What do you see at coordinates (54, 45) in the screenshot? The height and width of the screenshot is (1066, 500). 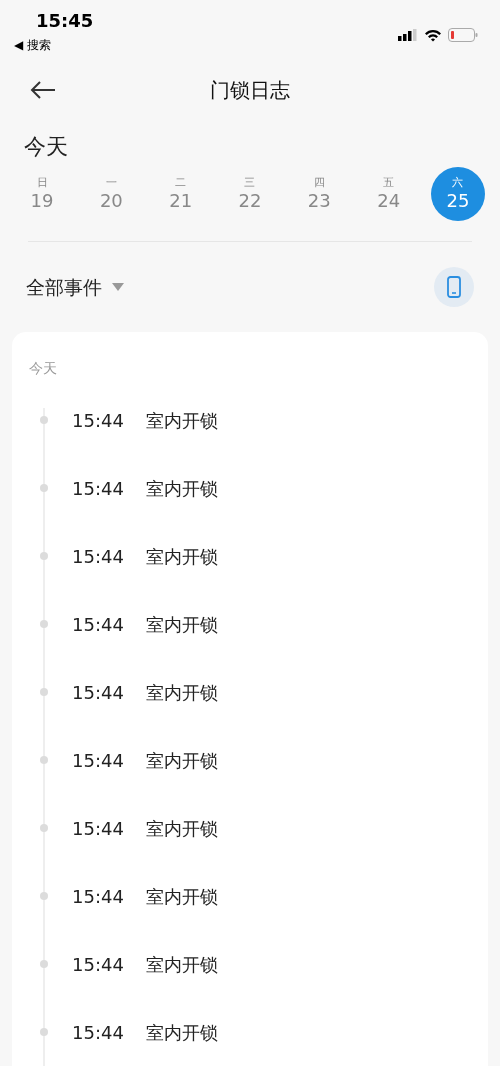 I see `back-to-app-link: ◀ 搜索` at bounding box center [54, 45].